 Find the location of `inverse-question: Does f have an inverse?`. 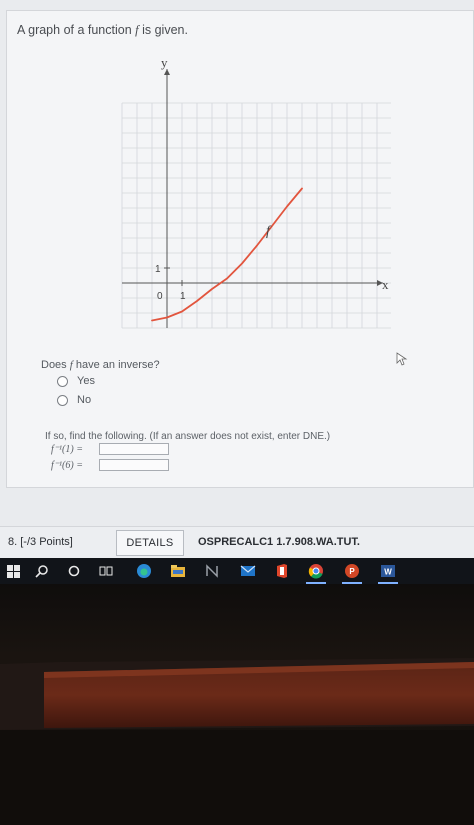

inverse-question: Does f have an inverse? is located at coordinates (100, 365).